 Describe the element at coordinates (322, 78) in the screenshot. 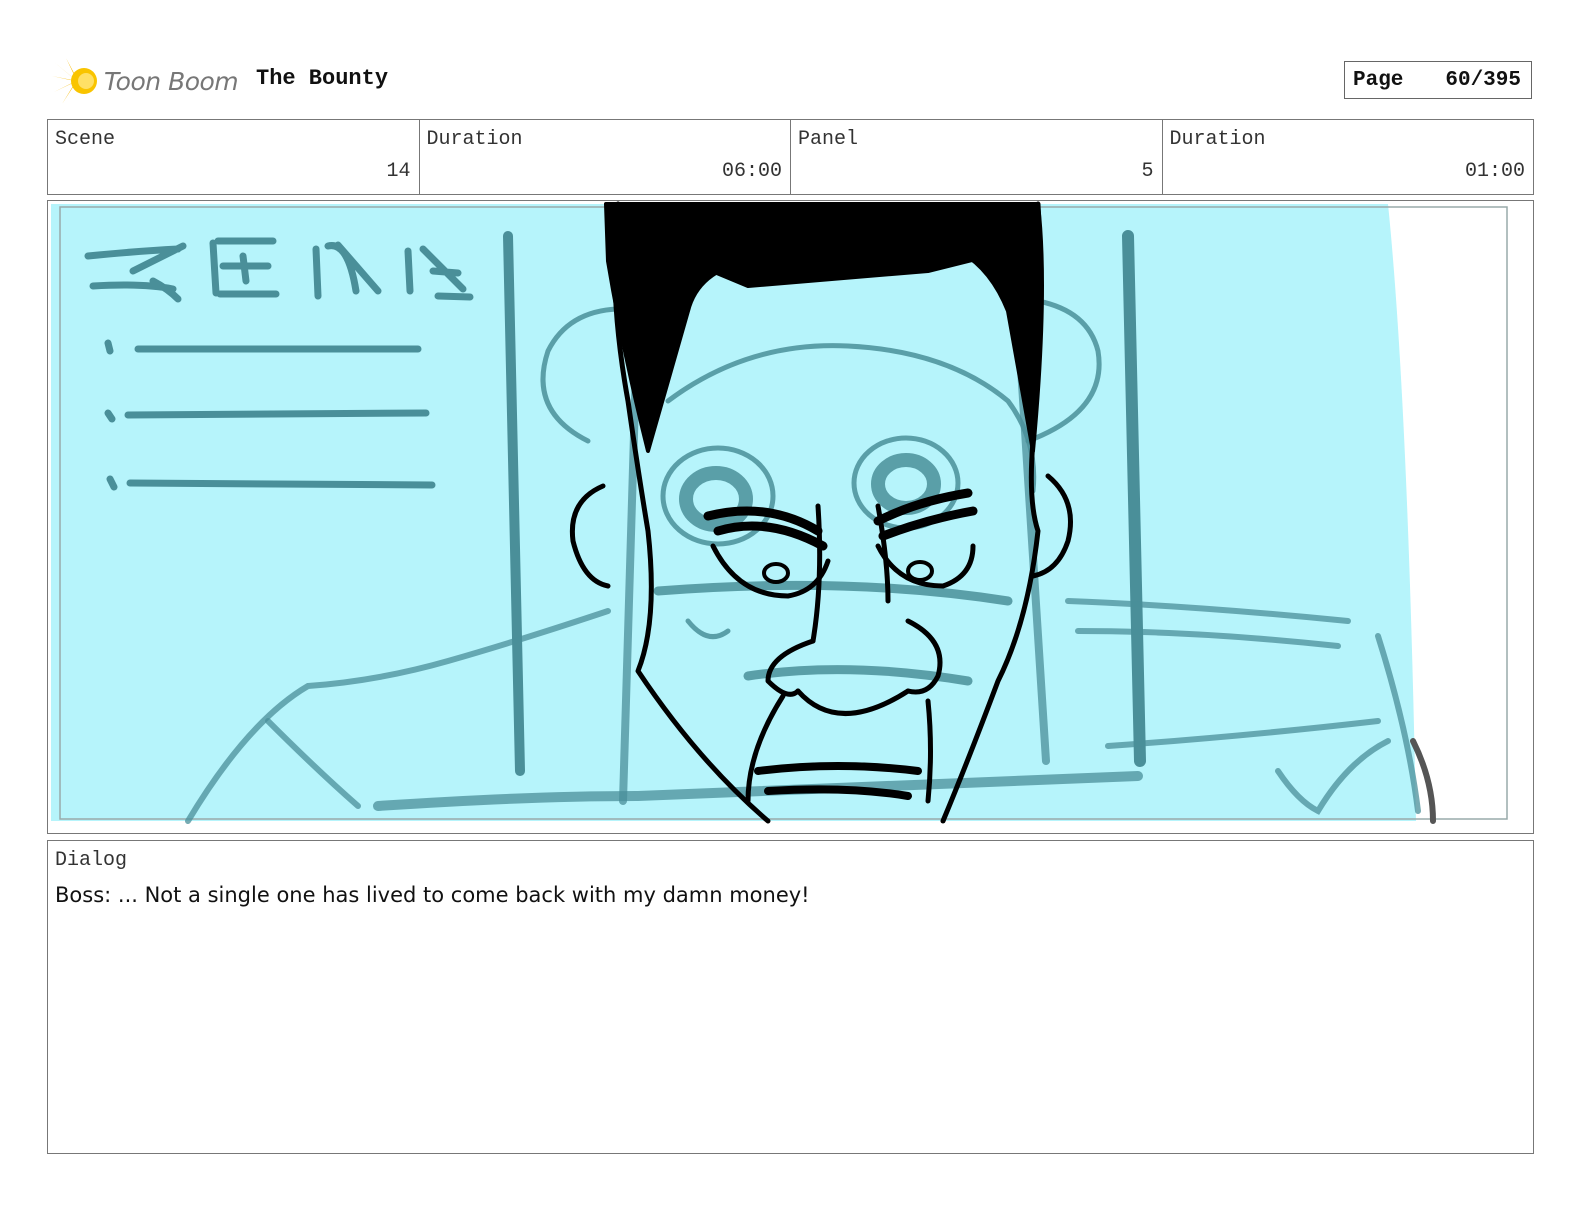

I see `project-title: The Bounty` at that location.